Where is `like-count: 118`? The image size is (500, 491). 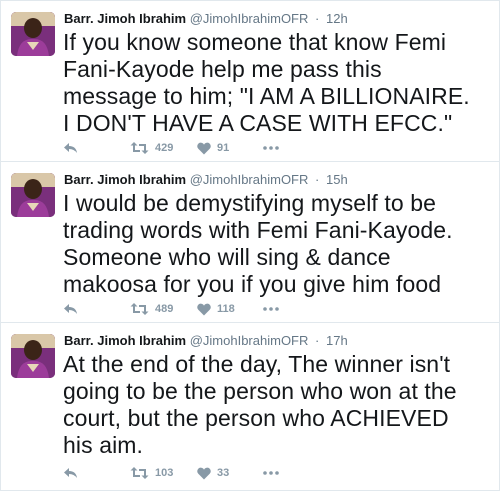
like-count: 118 is located at coordinates (226, 309).